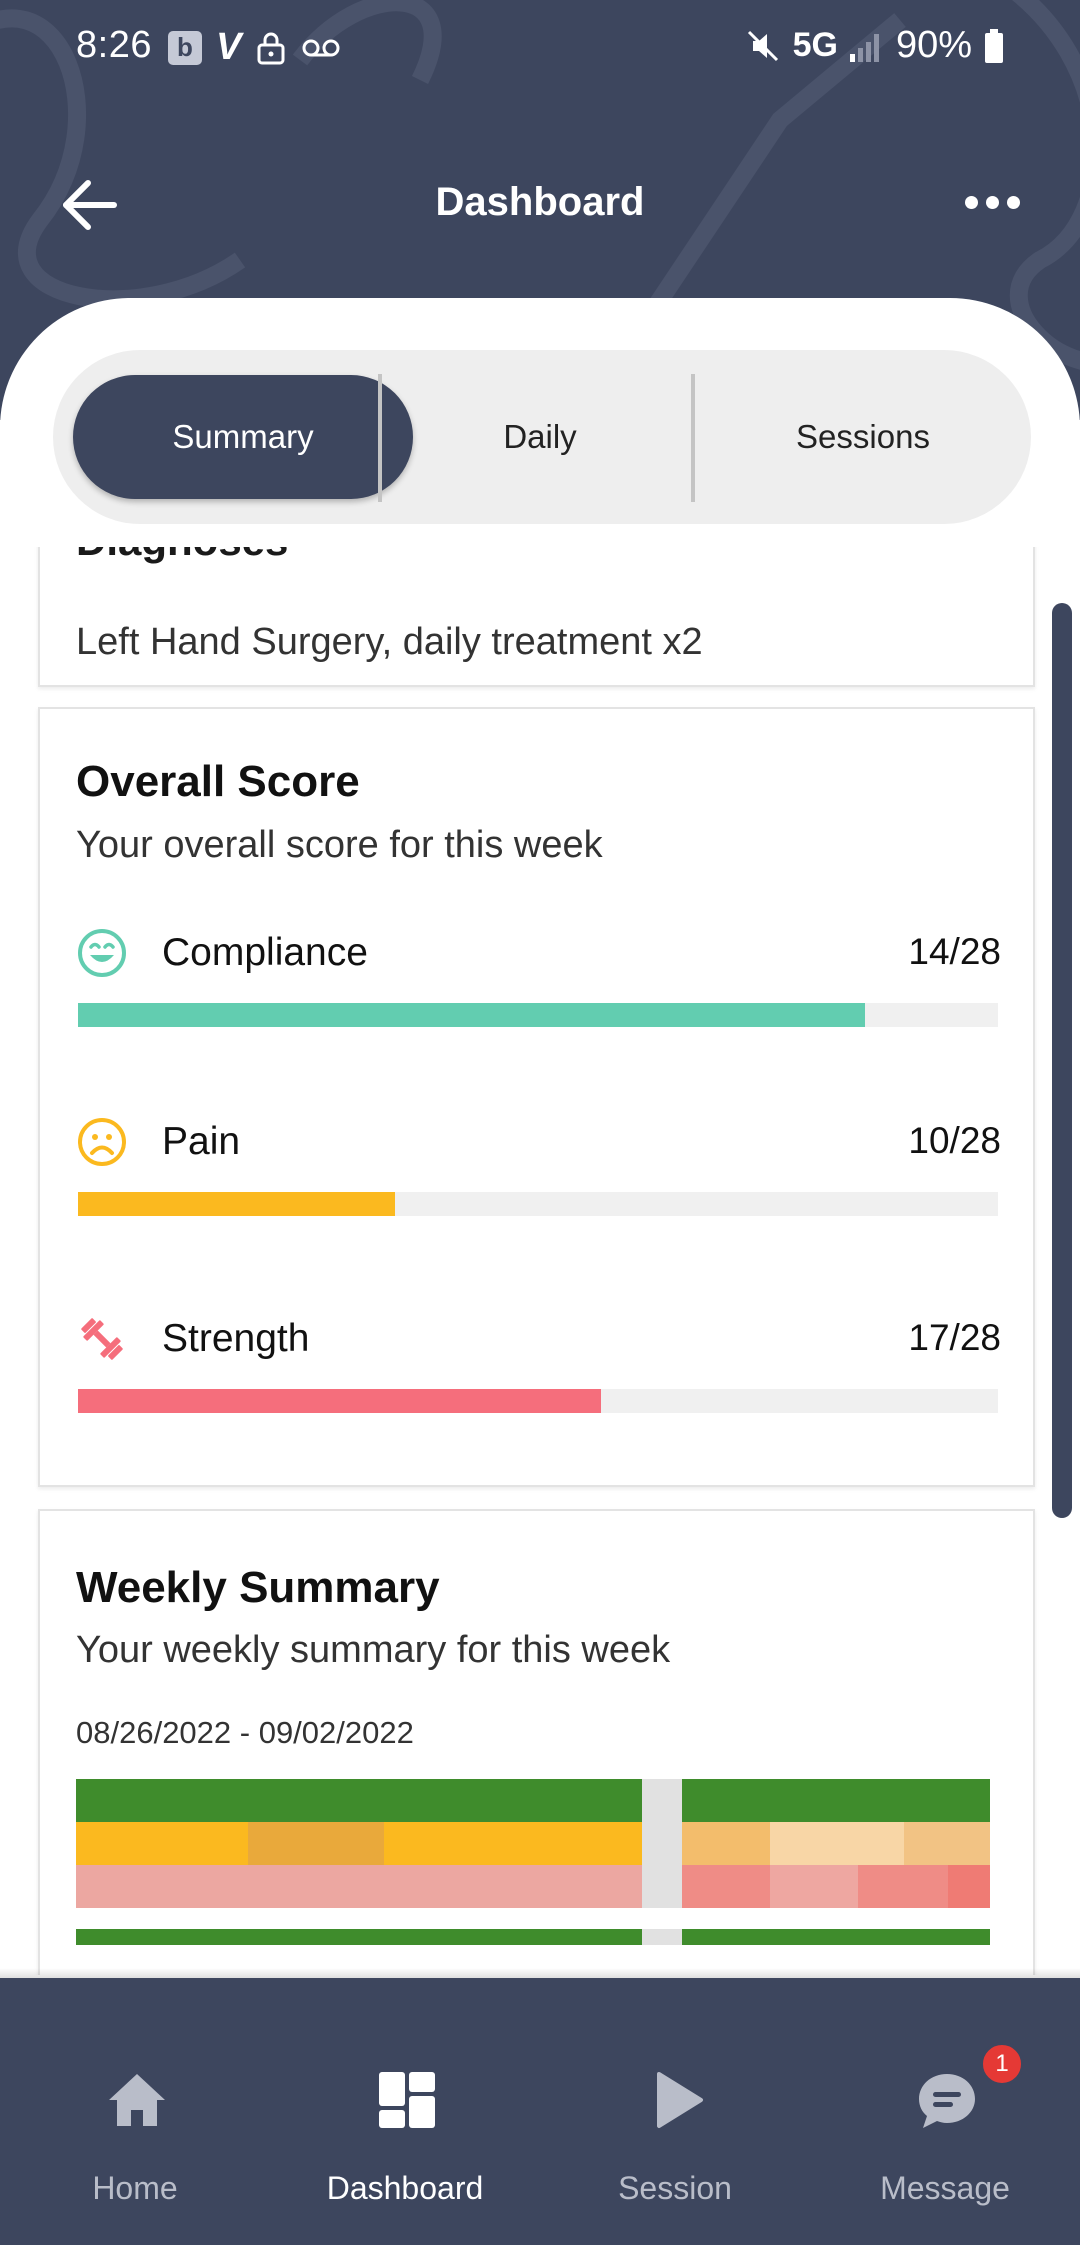 The image size is (1080, 2245). What do you see at coordinates (1002, 2064) in the screenshot?
I see `message-badge: 1` at bounding box center [1002, 2064].